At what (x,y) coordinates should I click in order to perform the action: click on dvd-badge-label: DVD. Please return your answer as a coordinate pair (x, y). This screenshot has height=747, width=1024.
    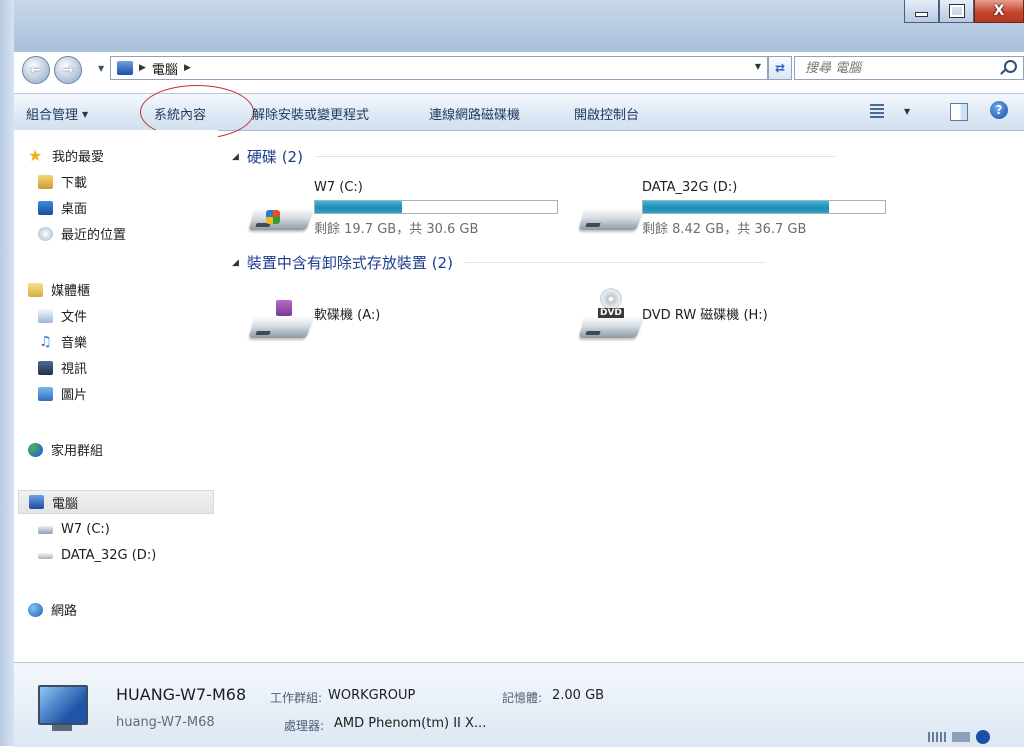
    Looking at the image, I should click on (611, 313).